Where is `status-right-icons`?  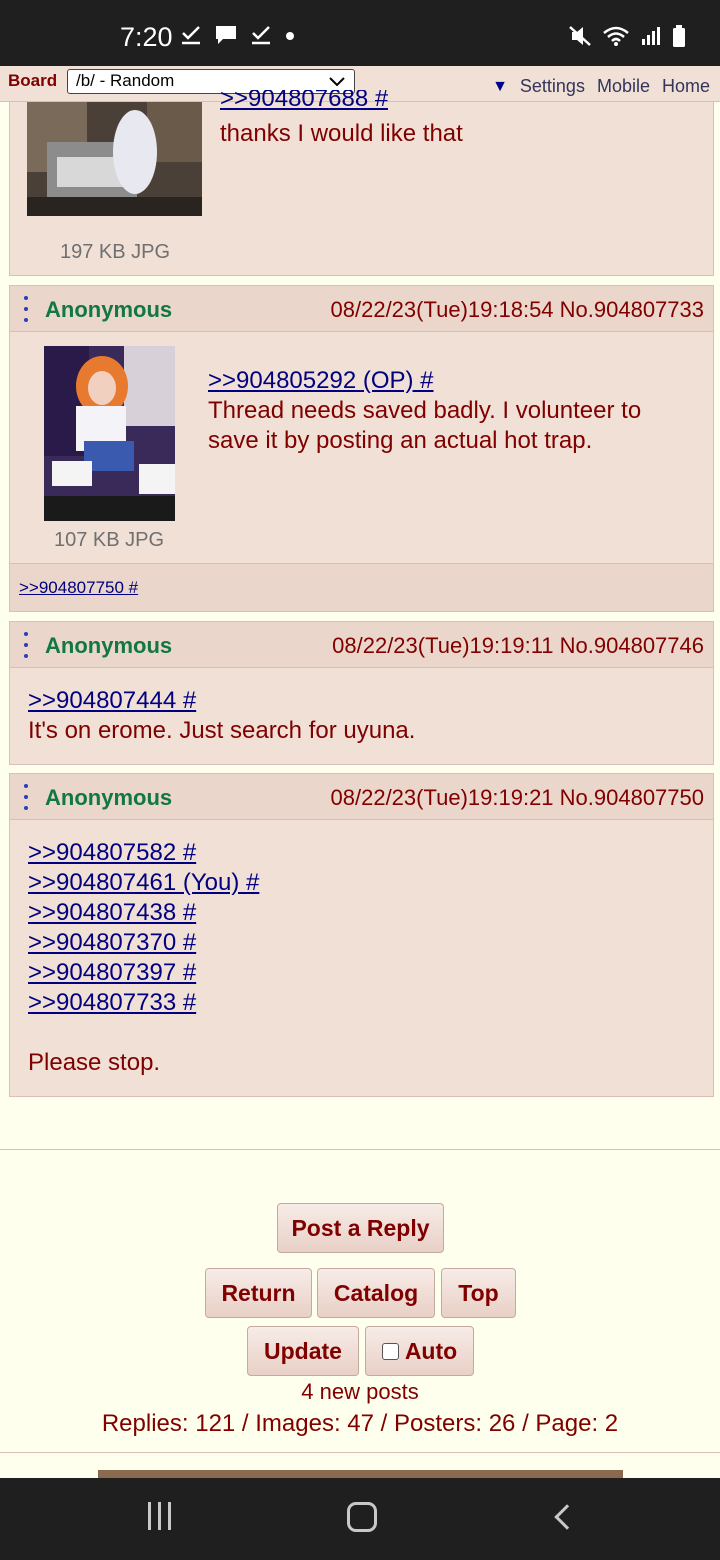 status-right-icons is located at coordinates (627, 38).